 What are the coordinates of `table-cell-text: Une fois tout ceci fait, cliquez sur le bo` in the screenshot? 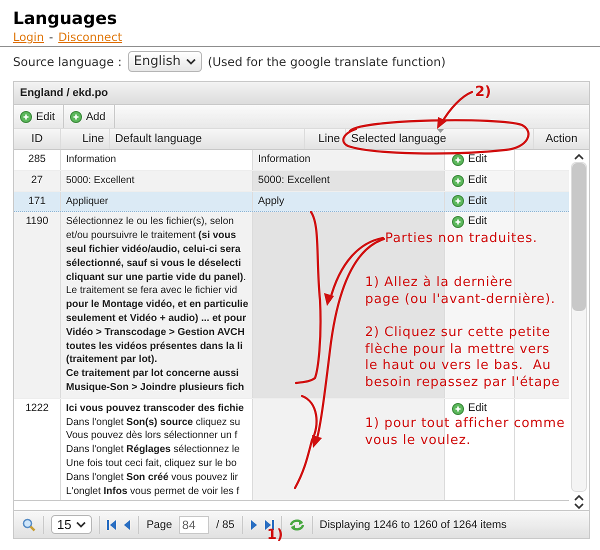 It's located at (152, 463).